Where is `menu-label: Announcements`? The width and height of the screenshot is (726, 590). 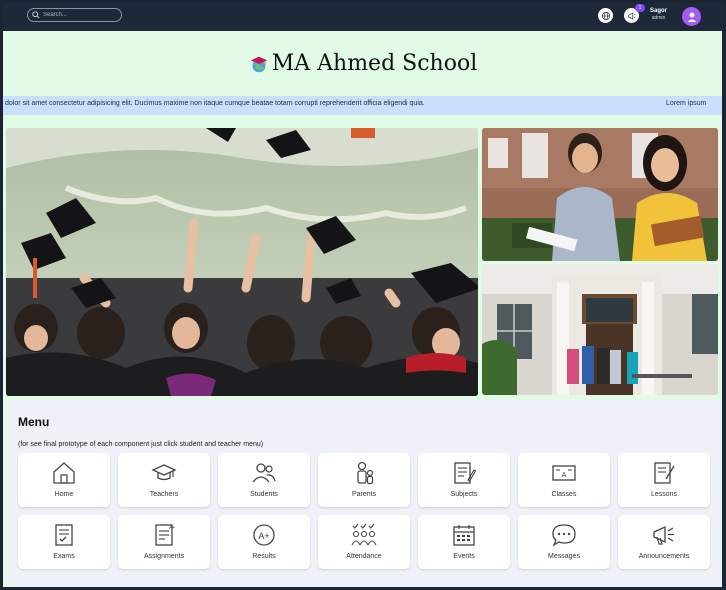 menu-label: Announcements is located at coordinates (664, 556).